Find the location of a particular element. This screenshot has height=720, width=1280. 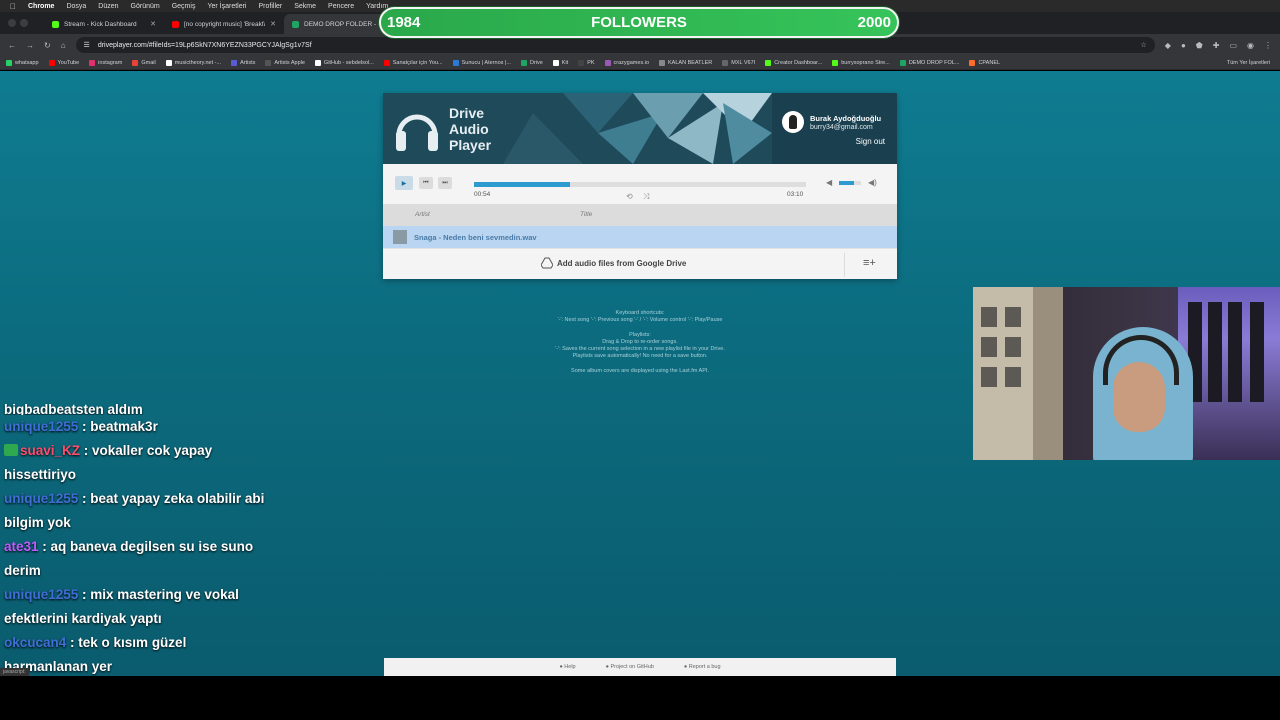

bookmark-label: Artists is located at coordinates (248, 62).